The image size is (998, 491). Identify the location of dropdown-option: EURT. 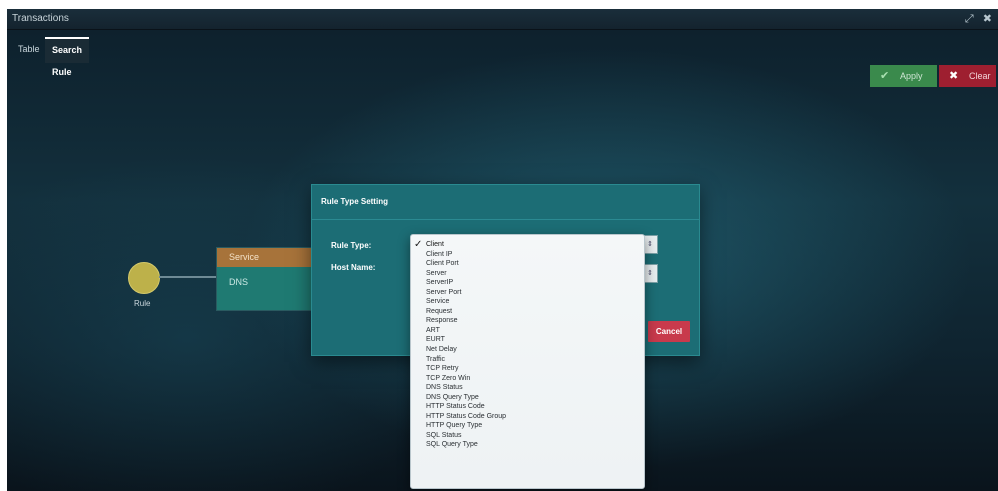
(527, 340).